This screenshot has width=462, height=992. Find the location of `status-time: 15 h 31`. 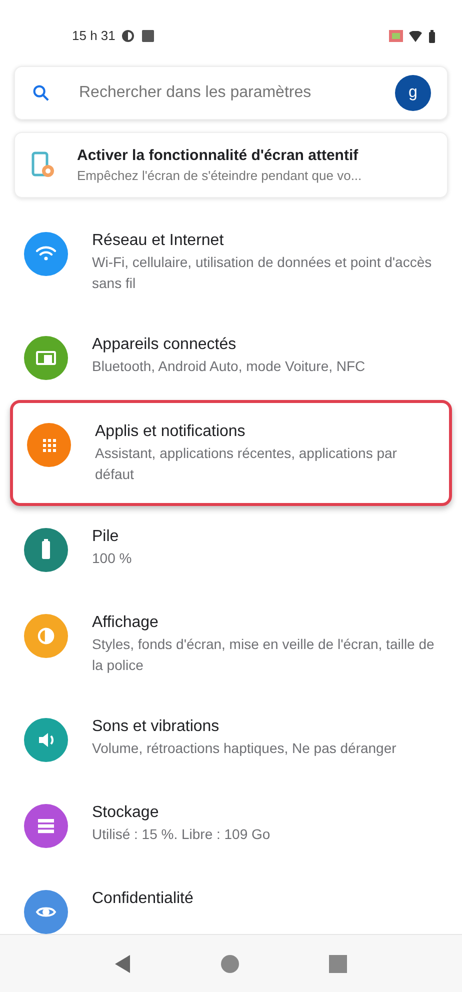

status-time: 15 h 31 is located at coordinates (94, 36).